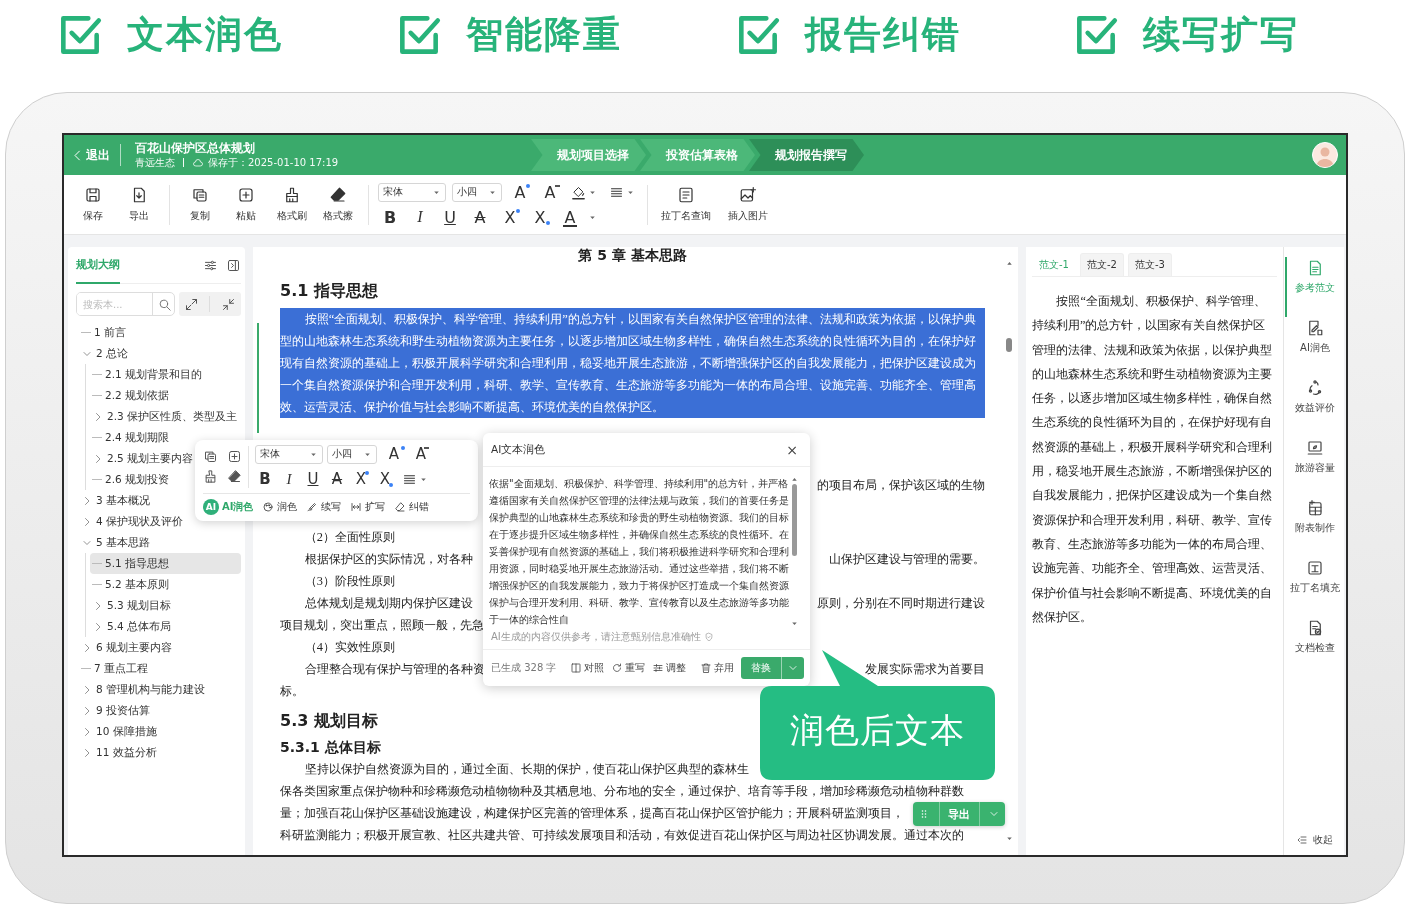 The image size is (1410, 906). I want to click on action-button: 对照, so click(587, 668).